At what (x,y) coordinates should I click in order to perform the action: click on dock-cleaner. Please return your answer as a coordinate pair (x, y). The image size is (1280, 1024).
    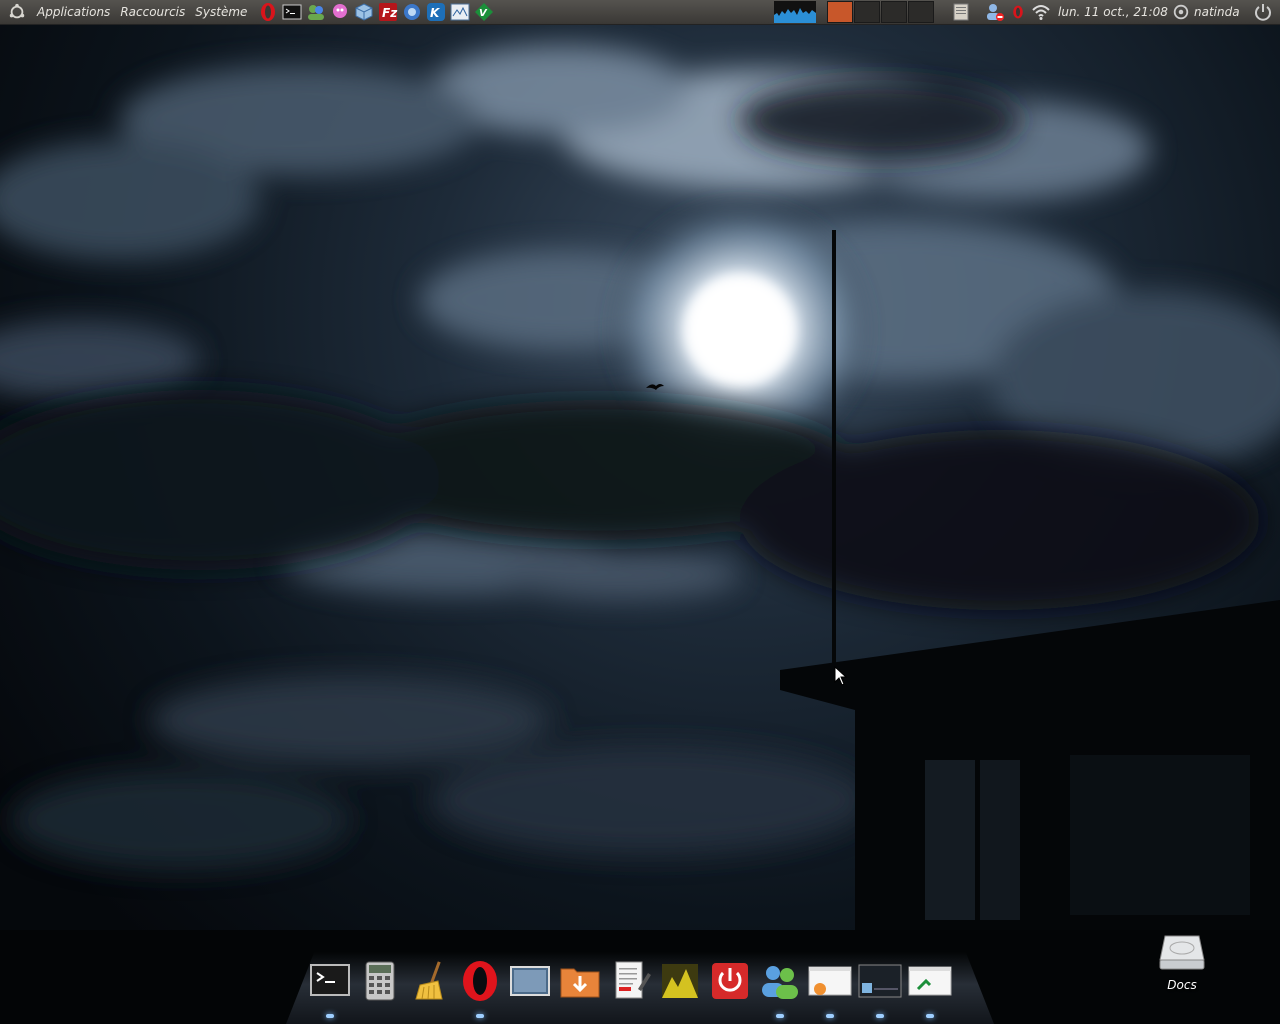
    Looking at the image, I should click on (430, 981).